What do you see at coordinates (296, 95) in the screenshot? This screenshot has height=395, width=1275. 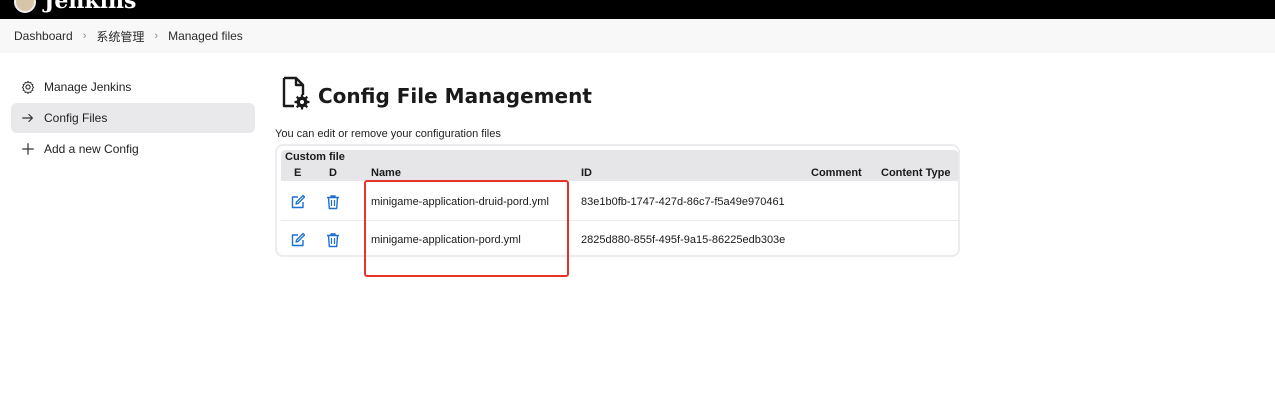 I see `config-file-icon` at bounding box center [296, 95].